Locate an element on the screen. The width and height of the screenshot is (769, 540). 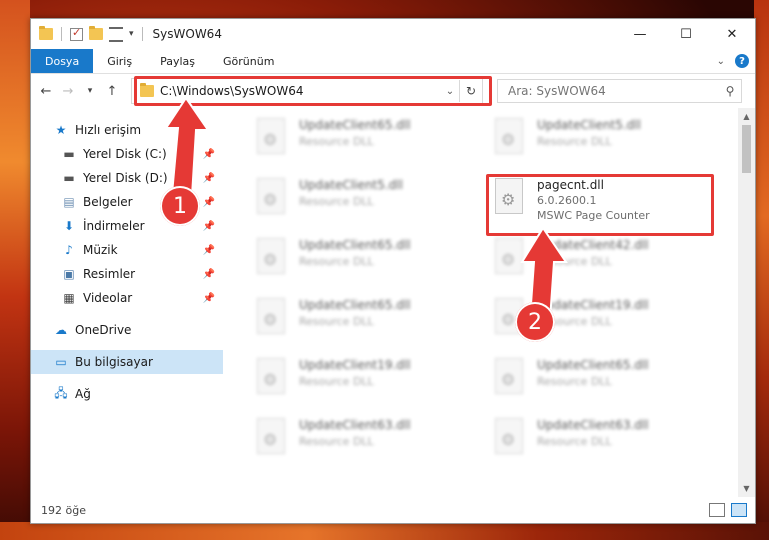
drive-icon: ▬ is located at coordinates (69, 178).